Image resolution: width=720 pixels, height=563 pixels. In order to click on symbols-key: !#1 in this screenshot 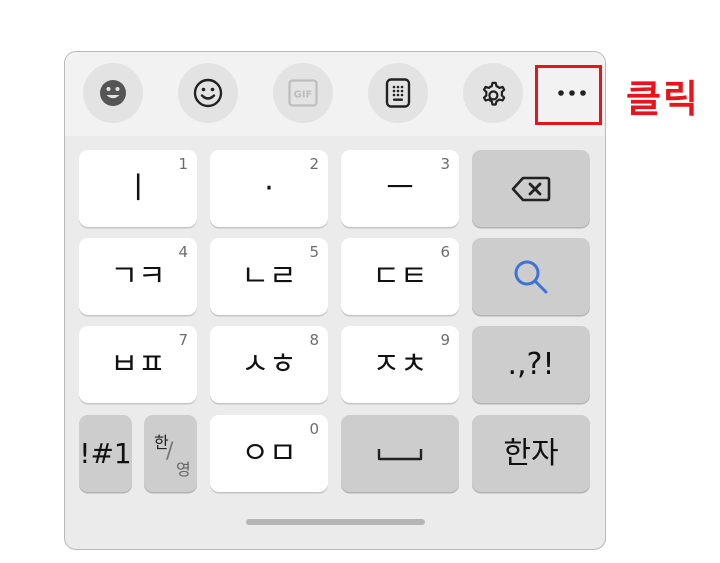, I will do `click(105, 453)`.